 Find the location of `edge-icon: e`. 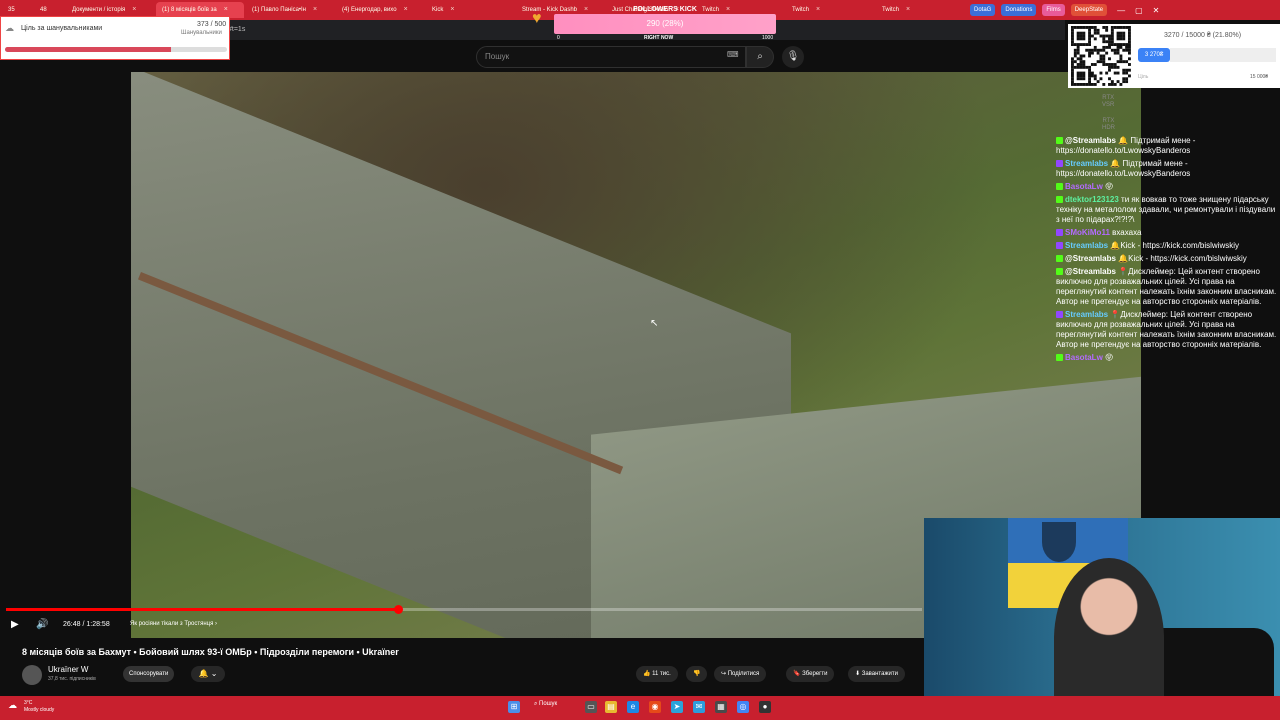

edge-icon: e is located at coordinates (633, 707).